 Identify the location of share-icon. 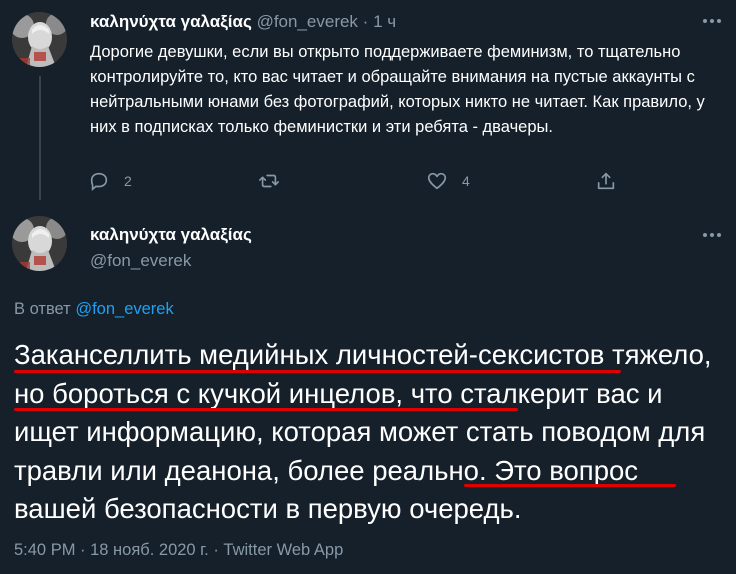
(606, 181).